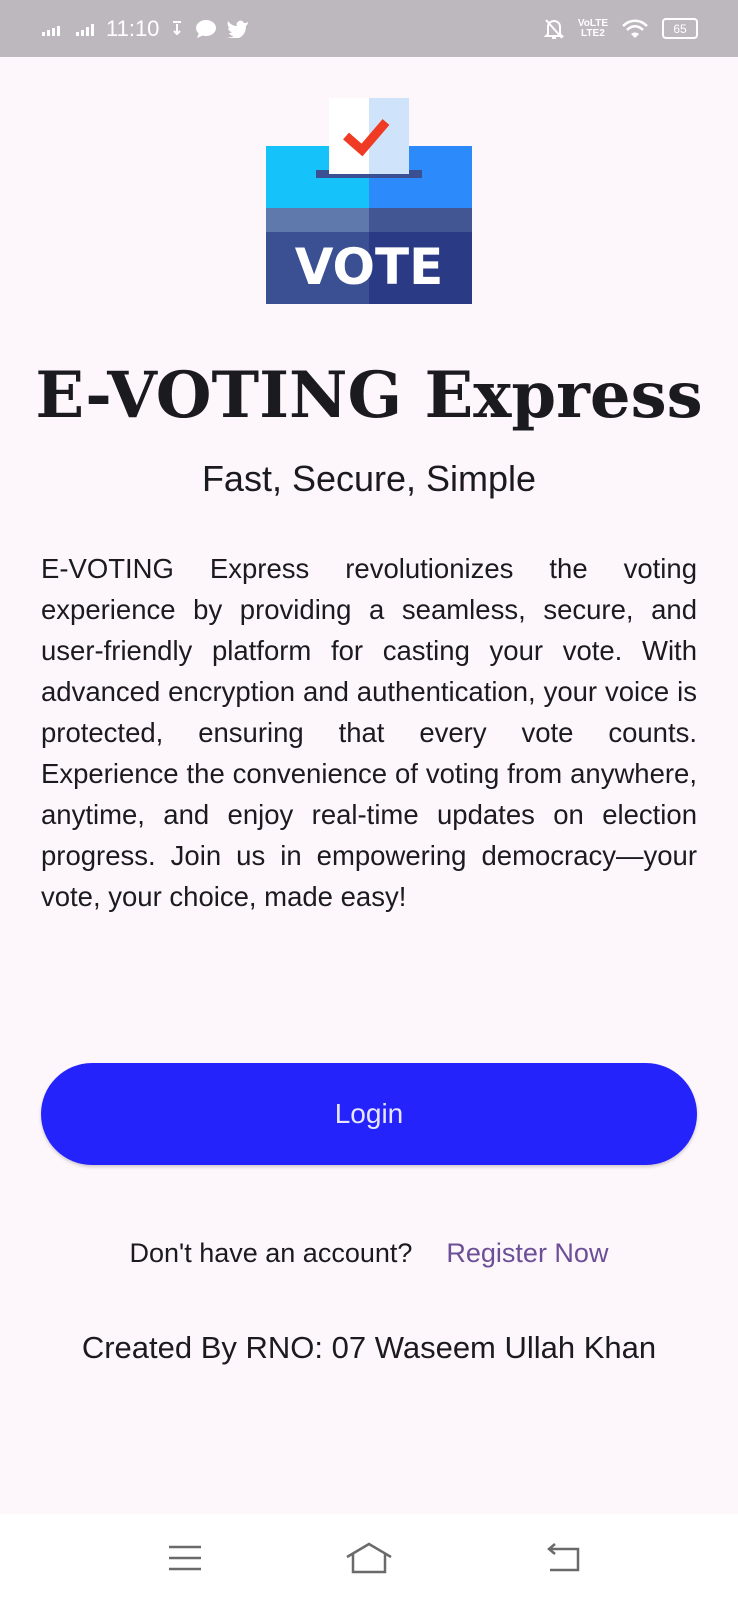 This screenshot has width=738, height=1600. I want to click on box-band-right, so click(420, 220).